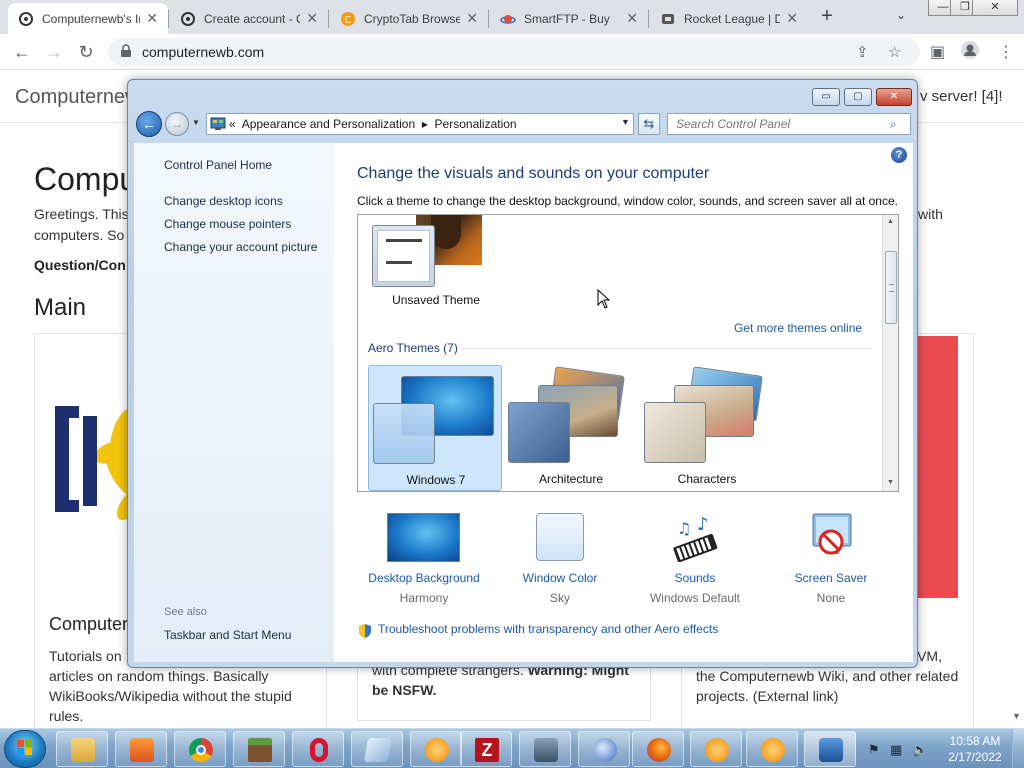 This screenshot has height=768, width=1024. I want to click on search-control-panel-input, so click(789, 124).